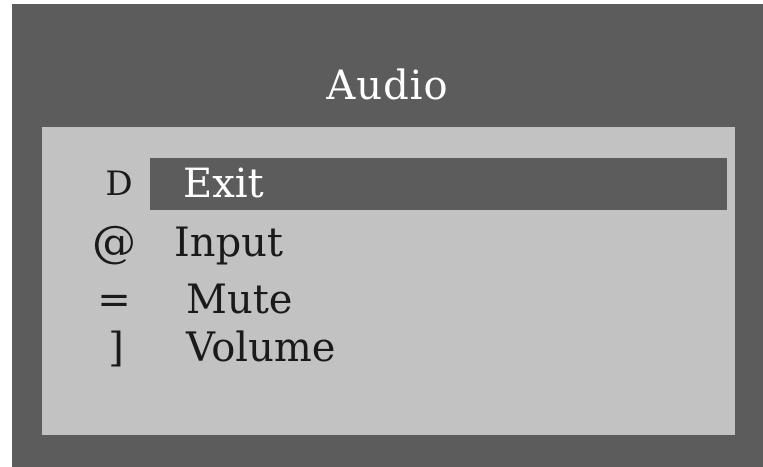 The width and height of the screenshot is (763, 467). Describe the element at coordinates (239, 300) in the screenshot. I see `menu-item-label: Mute` at that location.